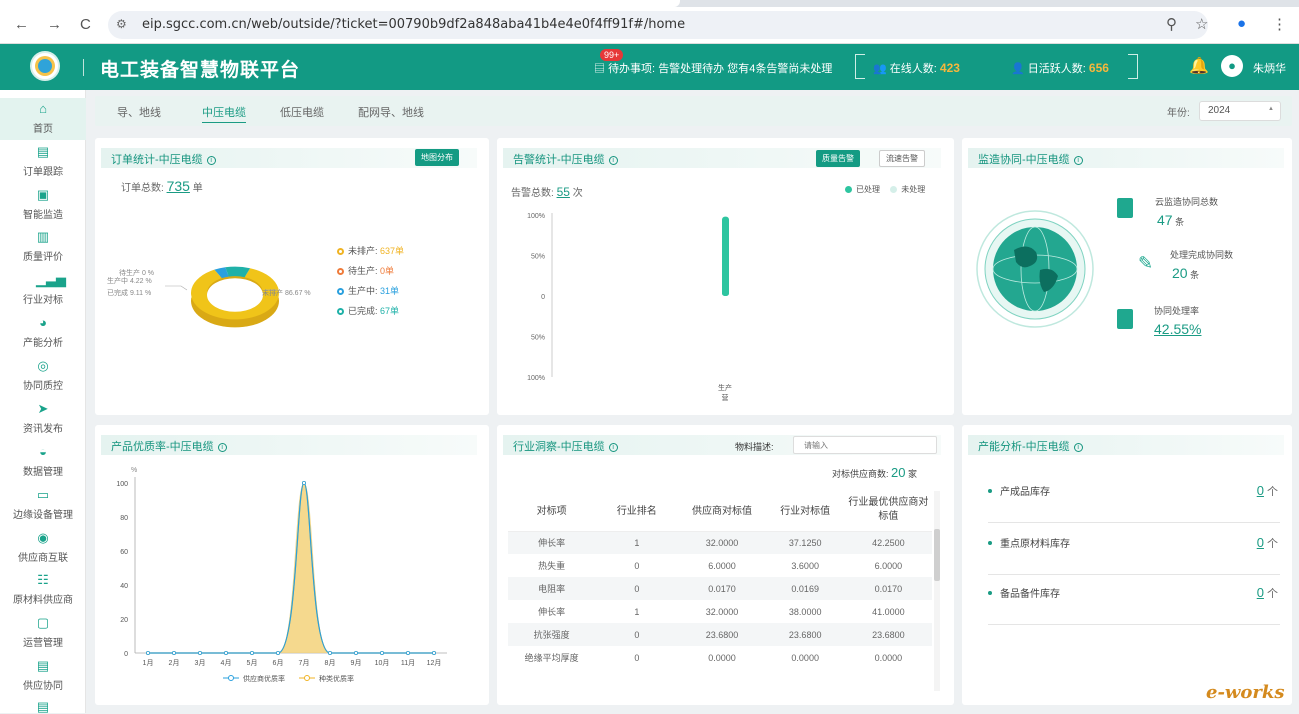 This screenshot has height=714, width=1299. Describe the element at coordinates (43, 162) in the screenshot. I see `sidebar-item-orders: ▤ 订单跟踪` at that location.